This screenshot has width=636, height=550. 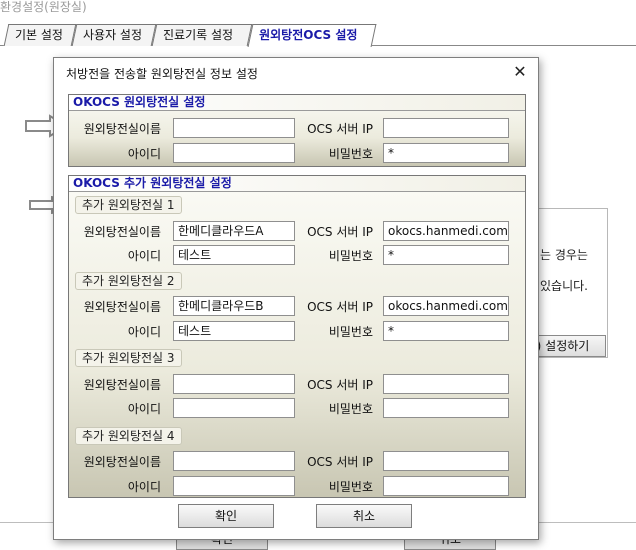 What do you see at coordinates (308, 35) in the screenshot?
I see `tab-label: 원외탕전OCS 설정` at bounding box center [308, 35].